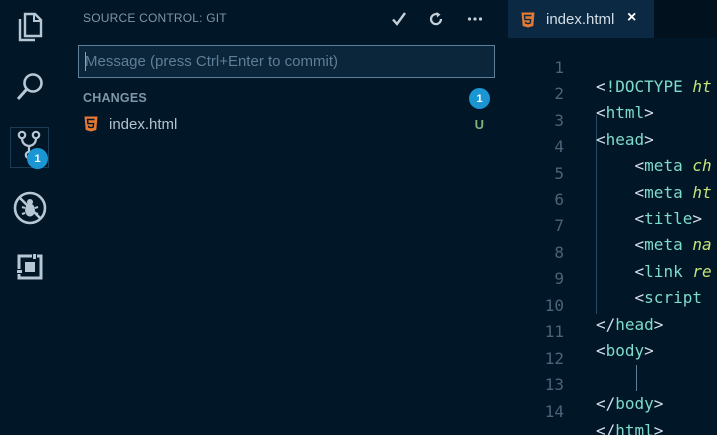 The image size is (717, 435). I want to click on search-icon, so click(29, 87).